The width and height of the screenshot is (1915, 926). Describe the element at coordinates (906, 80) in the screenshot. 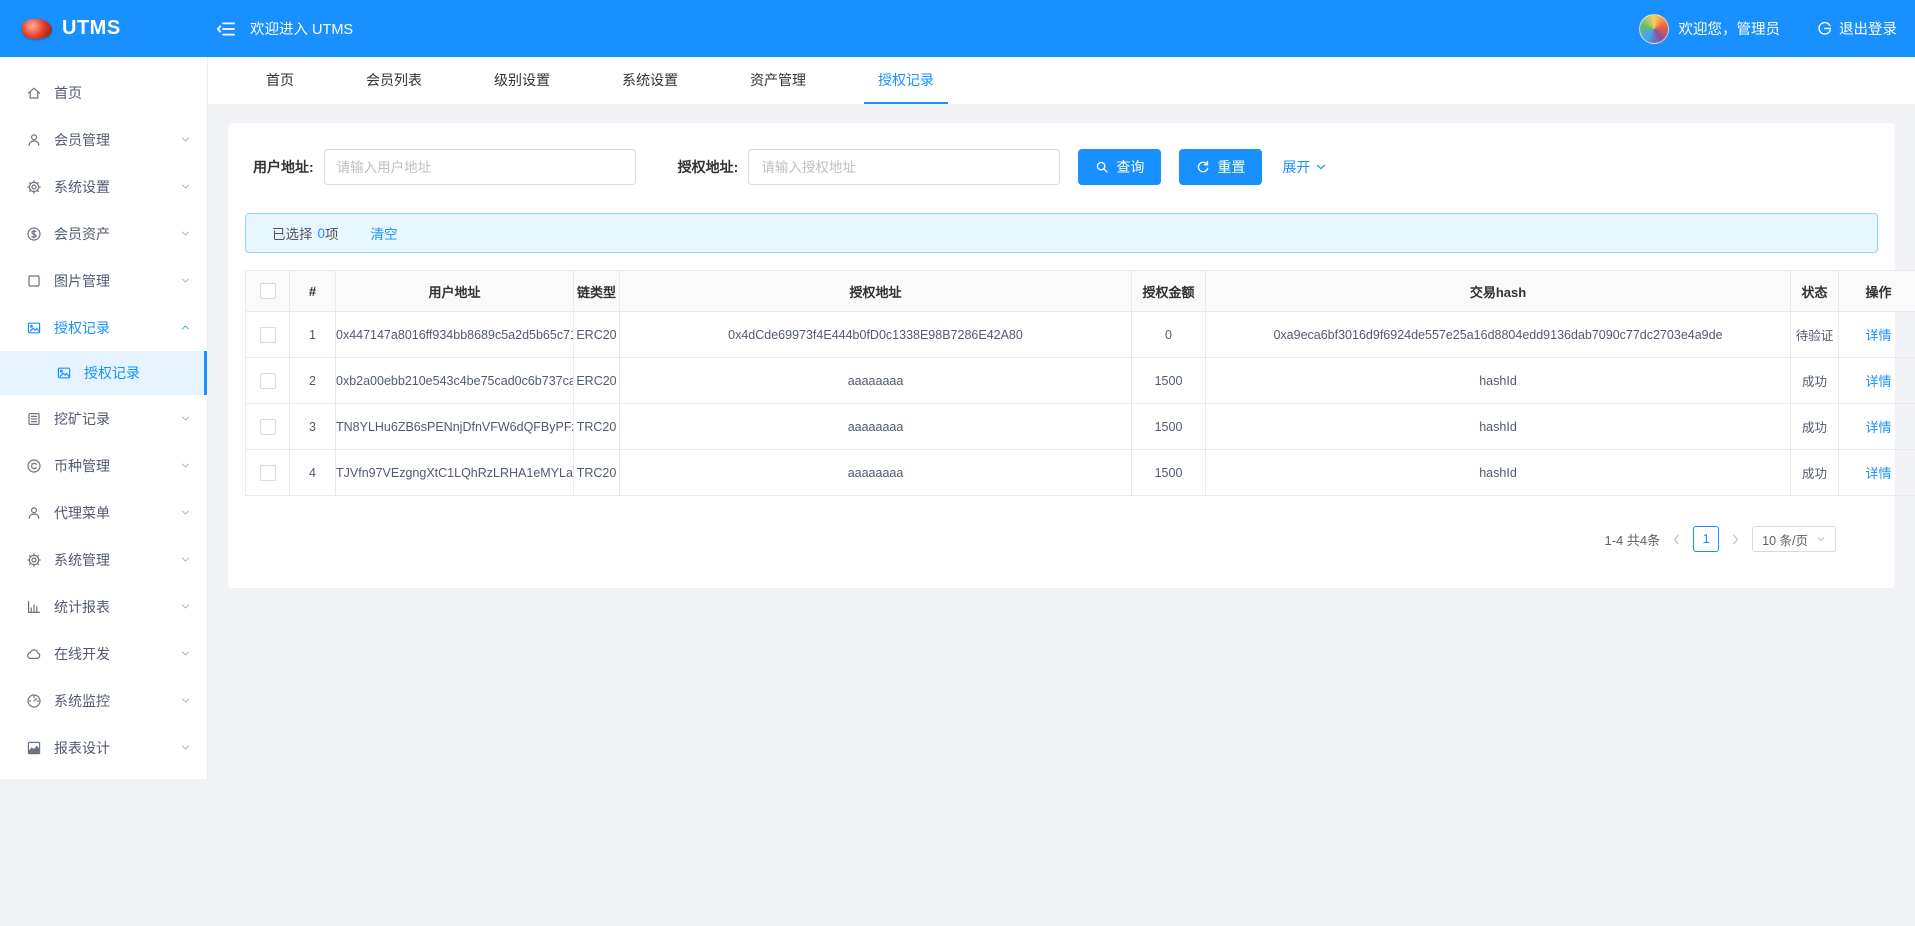

I see `tab-auth-records: 授权记录` at that location.